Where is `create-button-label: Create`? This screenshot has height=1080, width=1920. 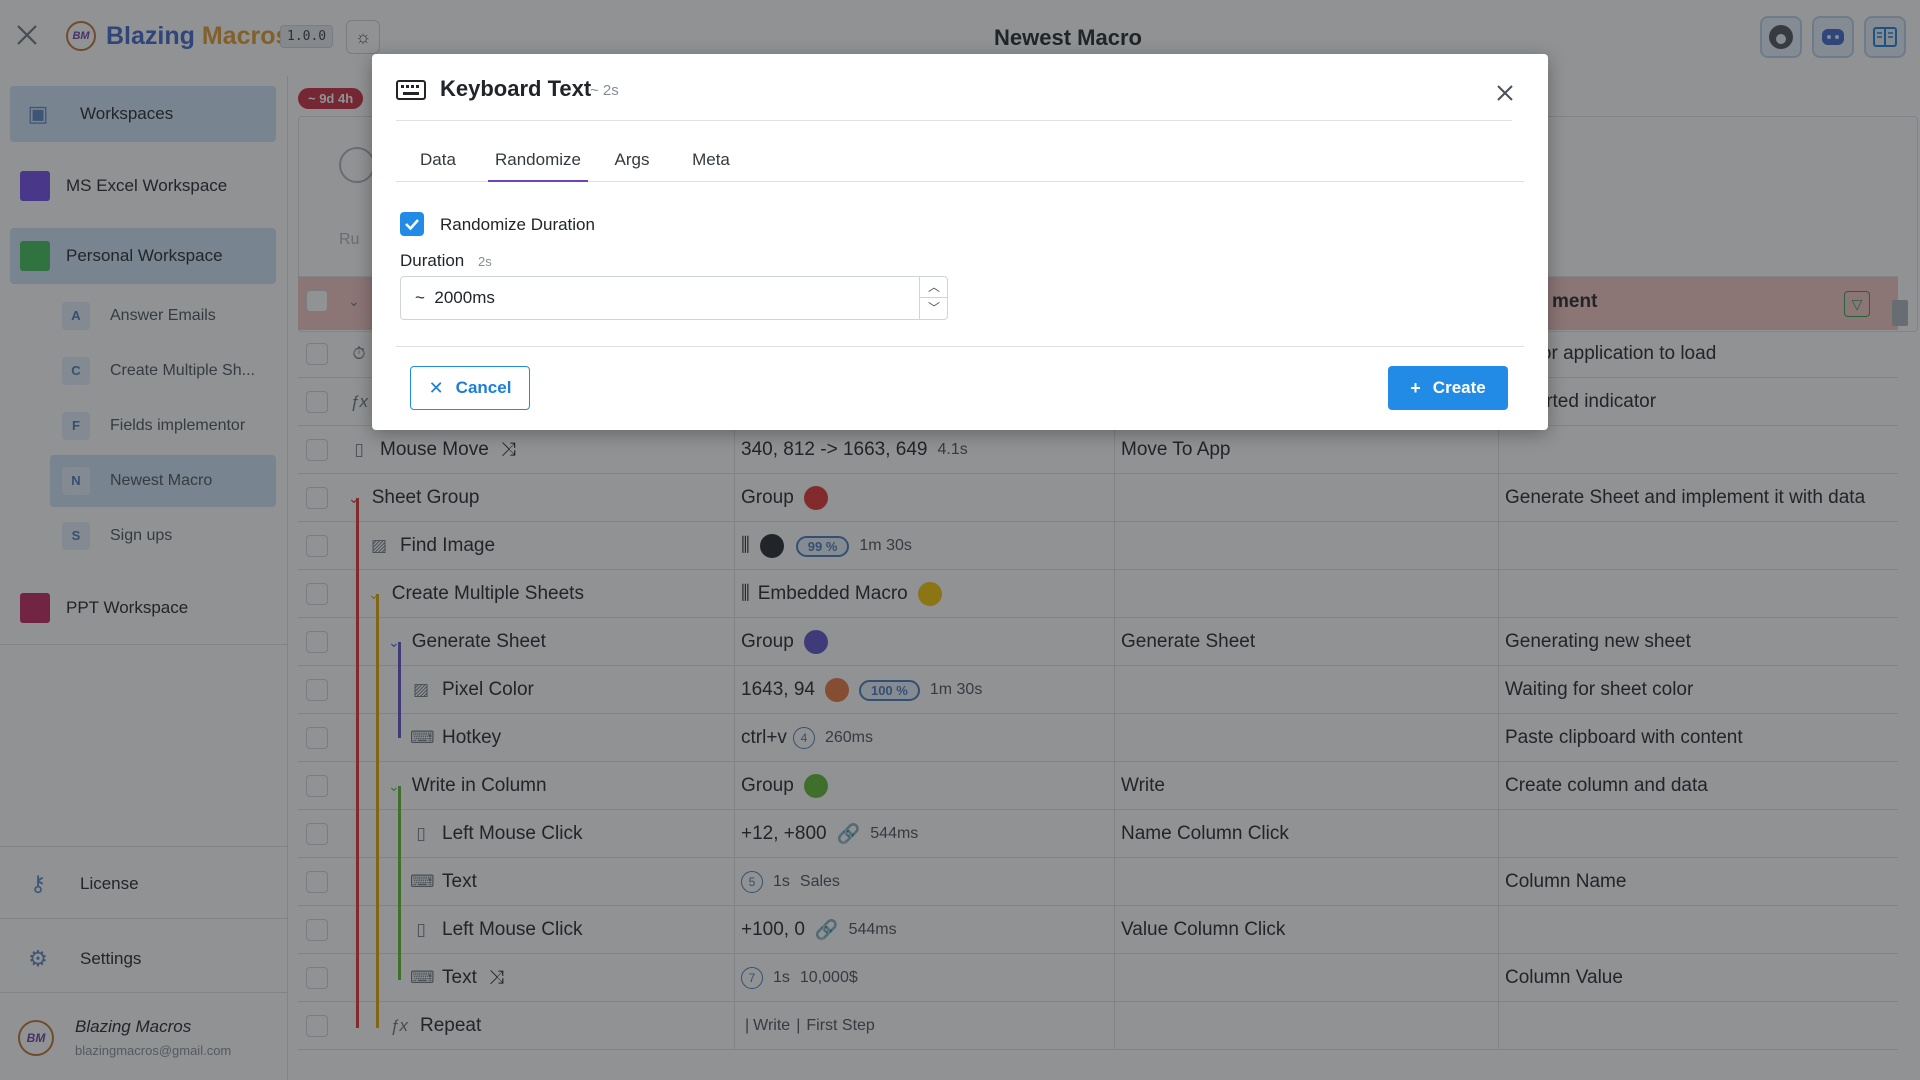
create-button-label: Create is located at coordinates (1459, 387).